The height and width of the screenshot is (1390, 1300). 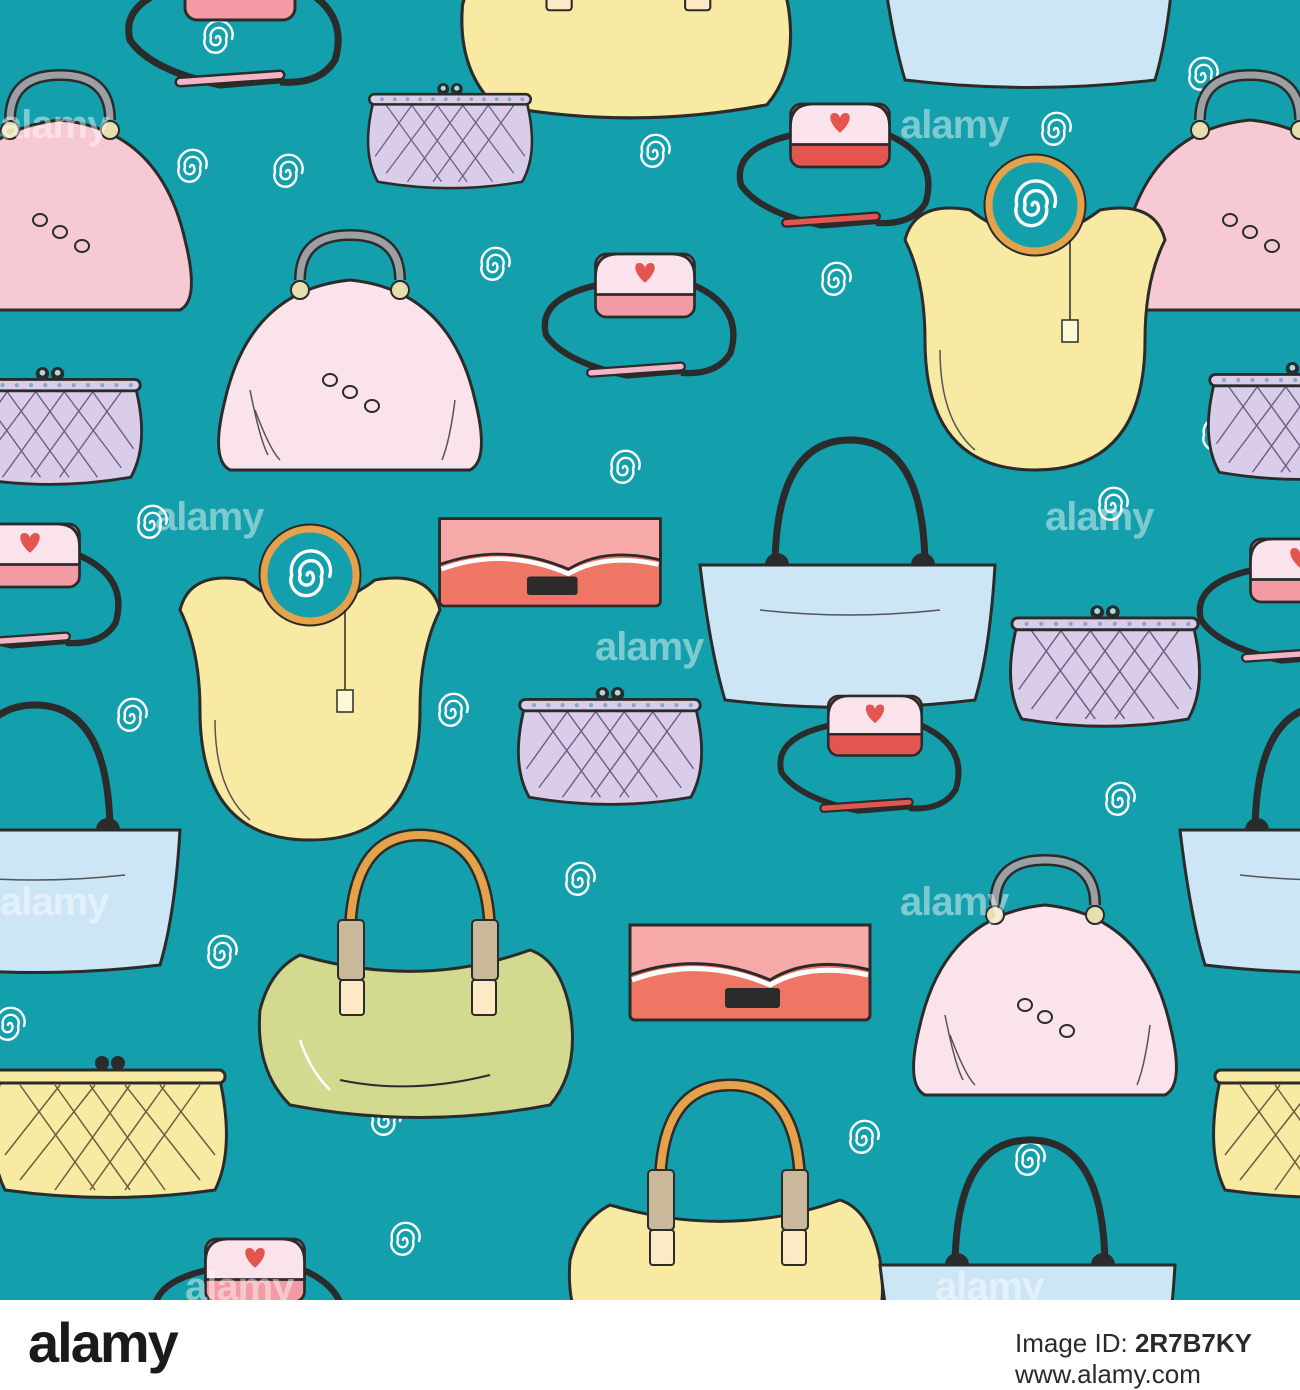 I want to click on image-id: Image ID: 2R7B7KY www.alamy.com, so click(x=1133, y=1359).